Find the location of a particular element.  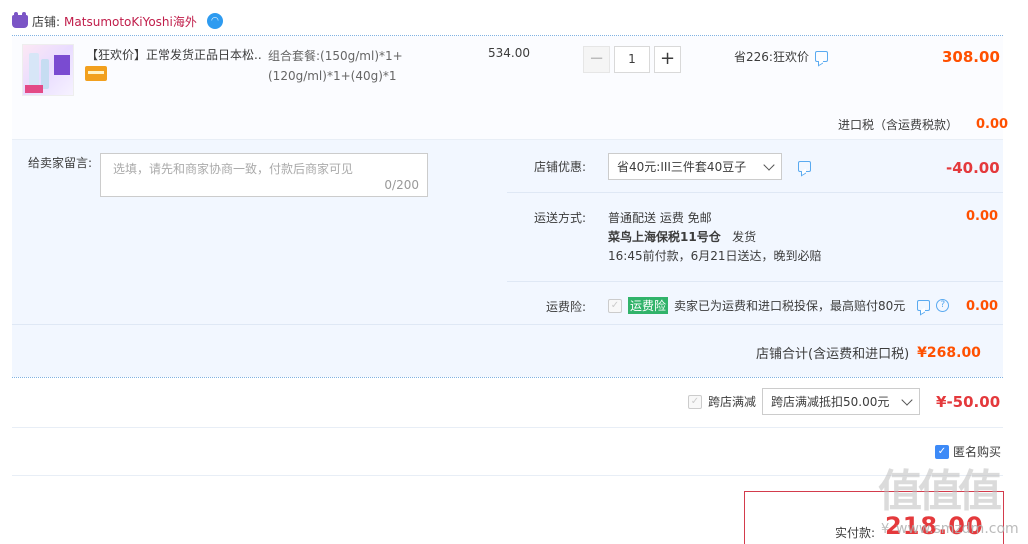

shipping-dispatch: 发货 is located at coordinates (744, 237).